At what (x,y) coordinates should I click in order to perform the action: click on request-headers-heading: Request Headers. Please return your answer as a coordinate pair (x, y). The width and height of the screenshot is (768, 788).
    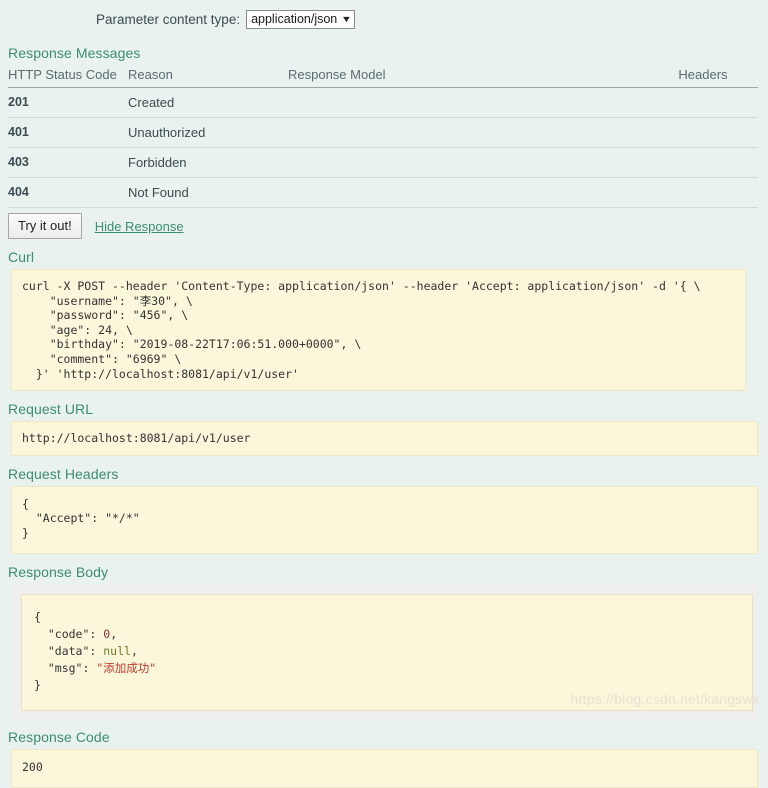
    Looking at the image, I should click on (63, 473).